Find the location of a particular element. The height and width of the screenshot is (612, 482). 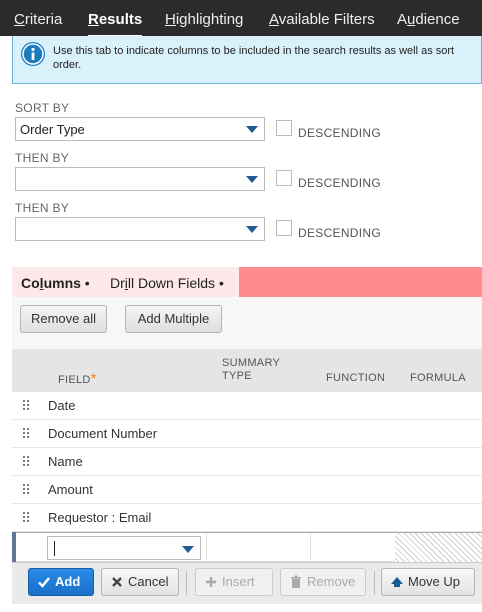

subtab-bar: Columns • Drill Down Fields • is located at coordinates (247, 282).